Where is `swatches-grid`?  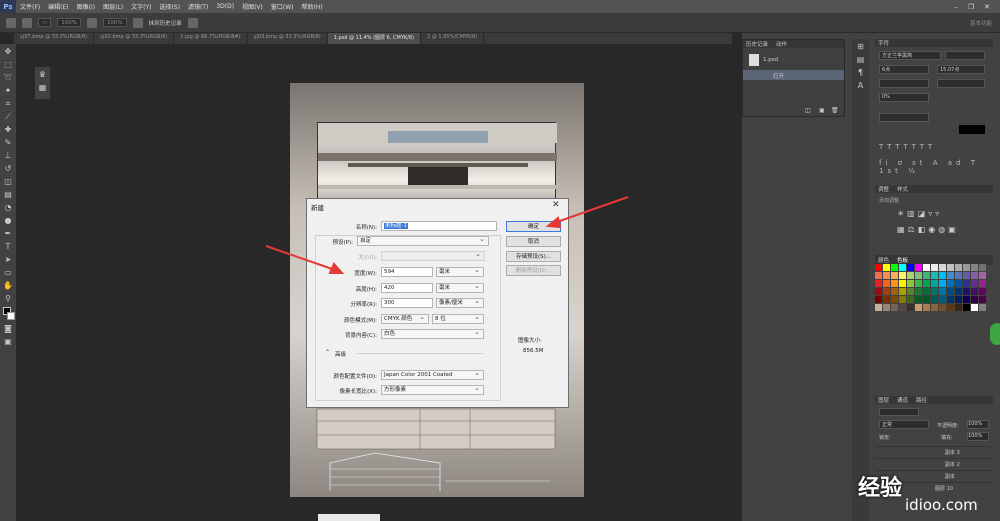
swatches-grid is located at coordinates (931, 287).